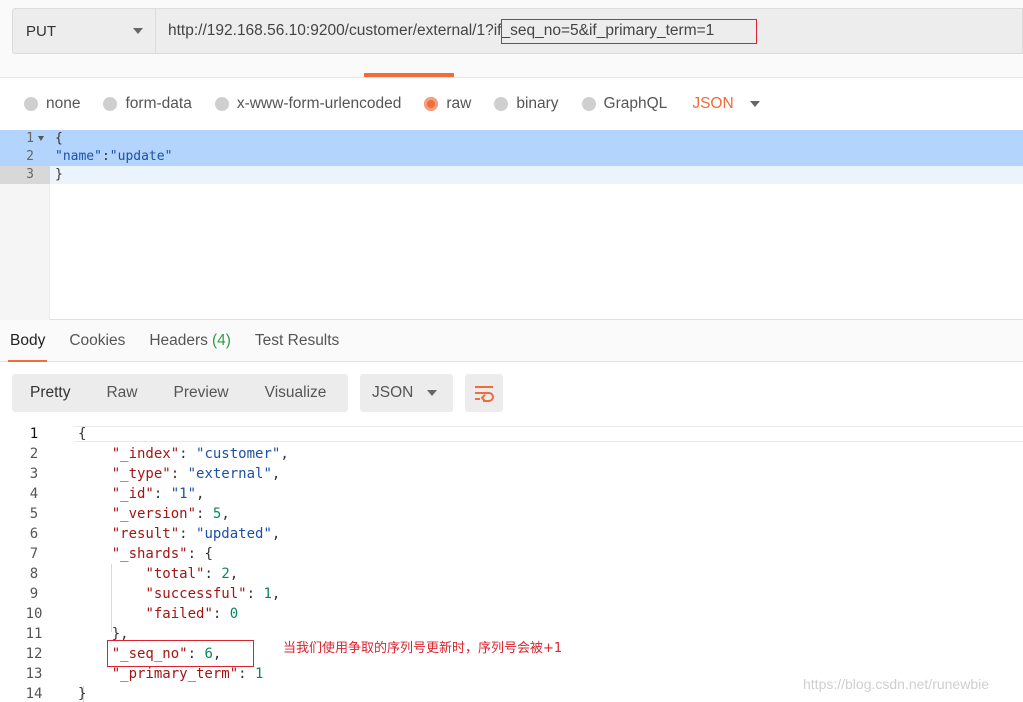 Image resolution: width=1023 pixels, height=702 pixels. I want to click on response-toolbar: Pretty Raw Preview Visualize JSON, so click(511, 394).